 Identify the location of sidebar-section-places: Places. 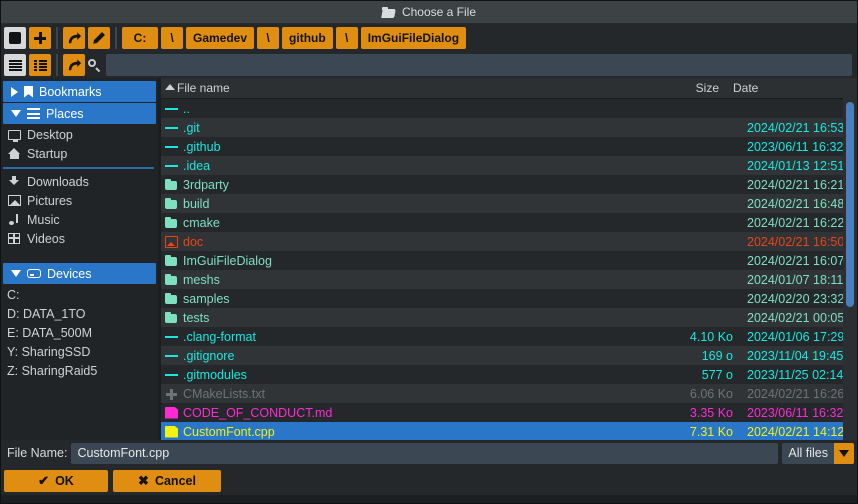
(79, 113).